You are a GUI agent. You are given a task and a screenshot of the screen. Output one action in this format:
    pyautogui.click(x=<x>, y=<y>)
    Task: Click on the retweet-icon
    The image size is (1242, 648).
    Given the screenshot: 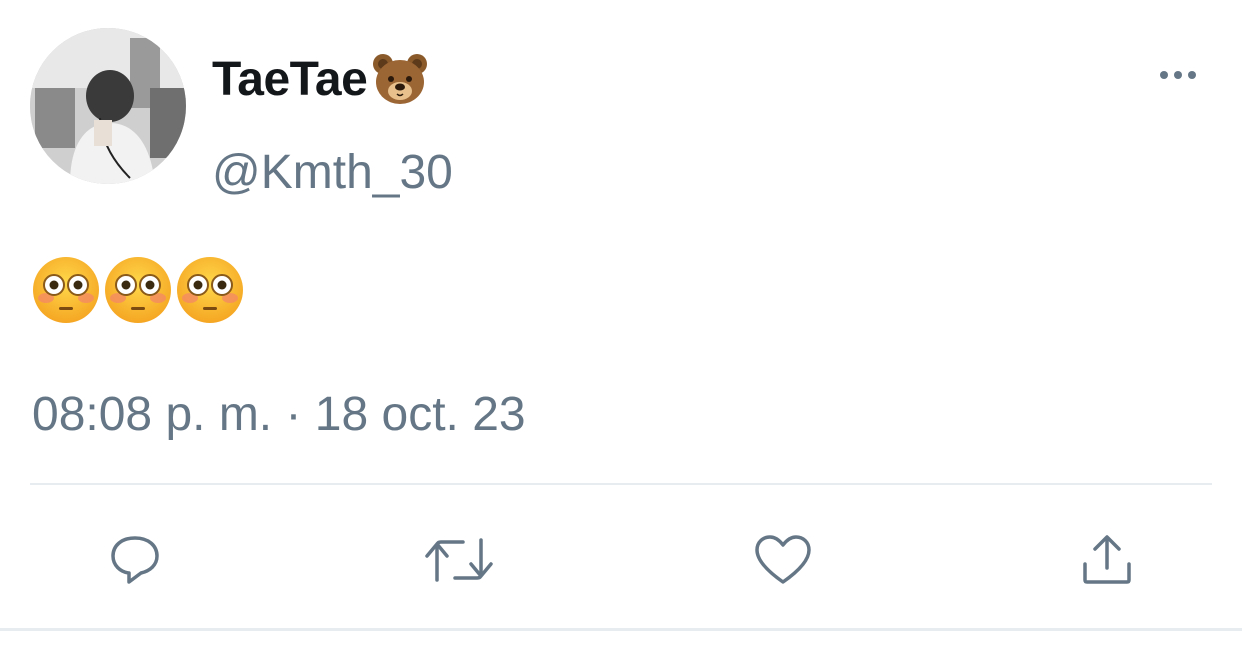 What is the action you would take?
    pyautogui.click(x=459, y=560)
    